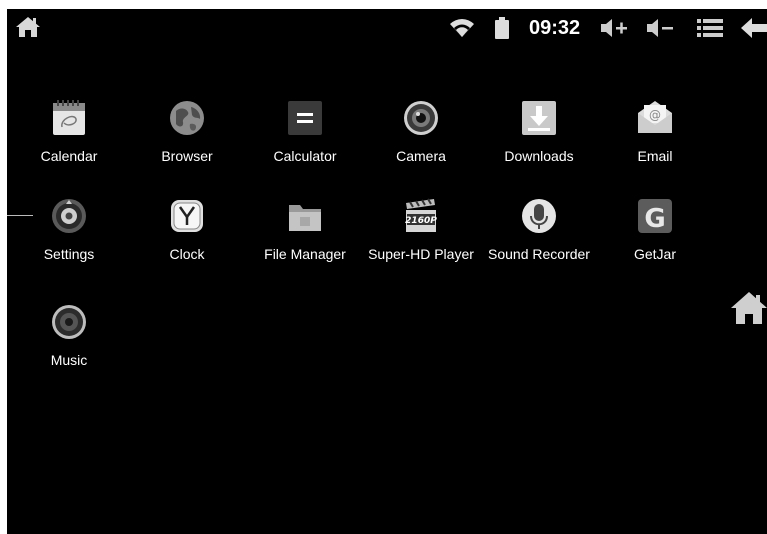 The height and width of the screenshot is (534, 767). I want to click on app-file-manager: File Manager, so click(305, 237).